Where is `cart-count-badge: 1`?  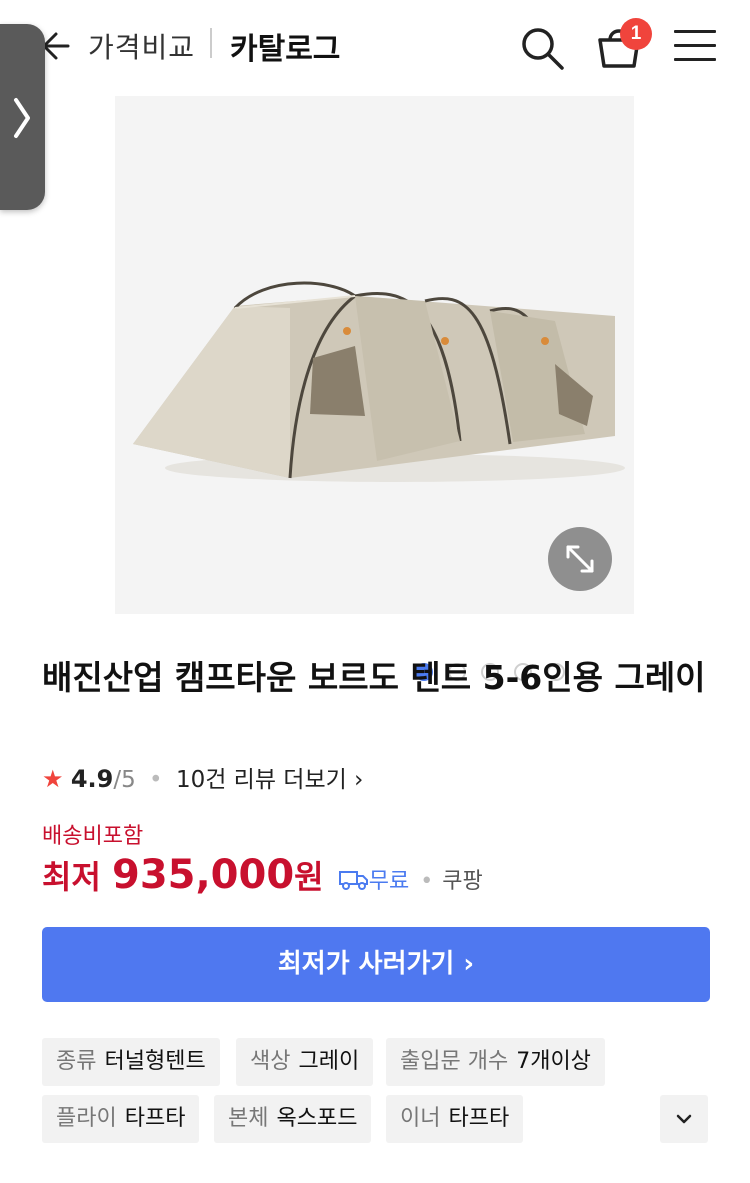
cart-count-badge: 1 is located at coordinates (636, 34).